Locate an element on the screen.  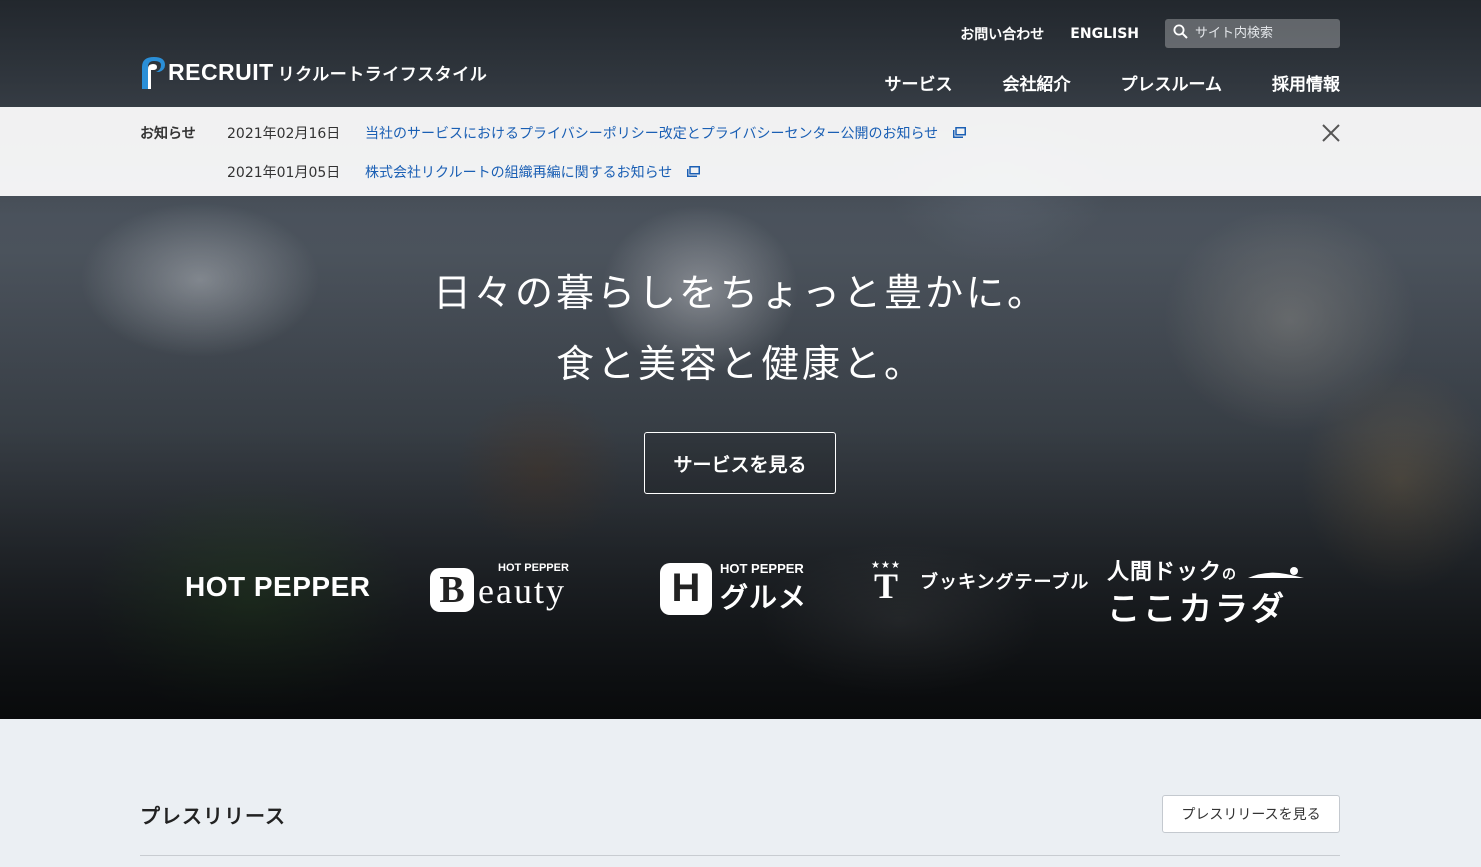
notice-close-button is located at coordinates (1331, 133).